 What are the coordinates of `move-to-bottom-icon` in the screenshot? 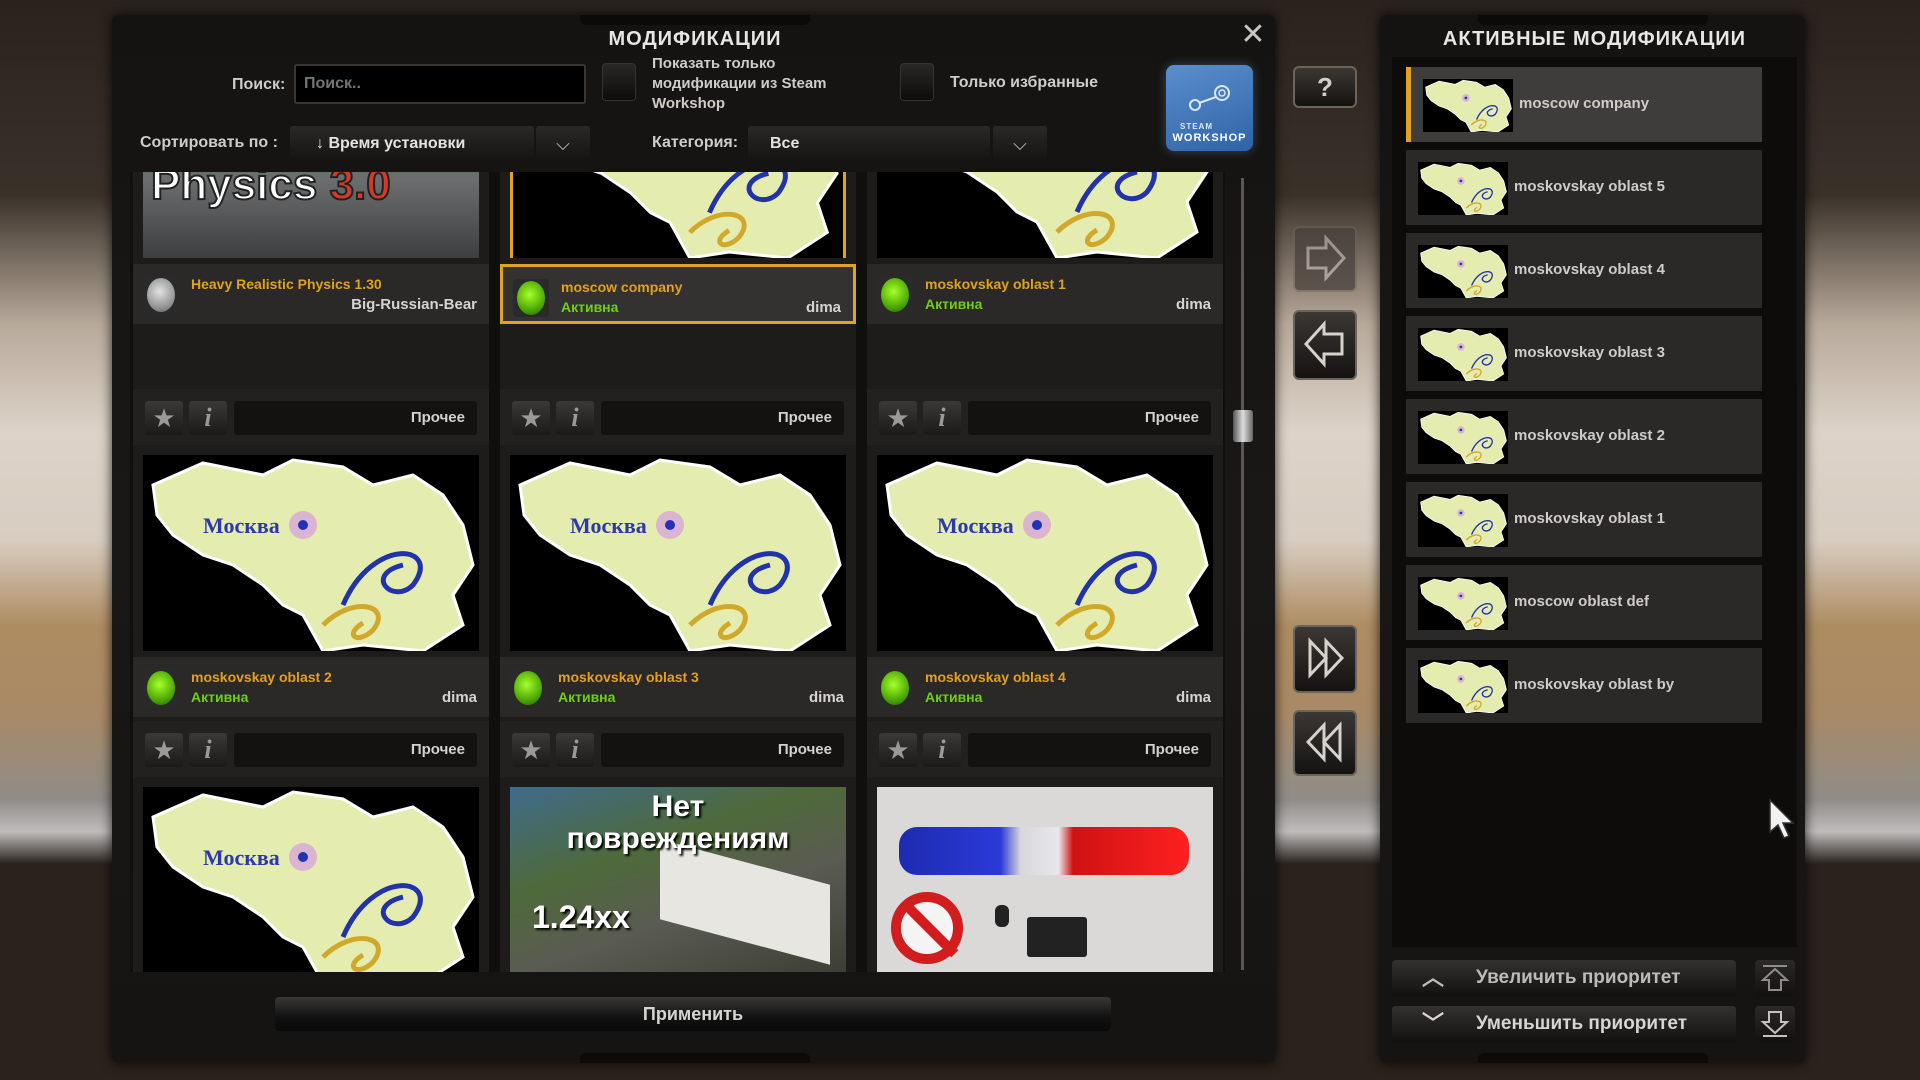 It's located at (1775, 1024).